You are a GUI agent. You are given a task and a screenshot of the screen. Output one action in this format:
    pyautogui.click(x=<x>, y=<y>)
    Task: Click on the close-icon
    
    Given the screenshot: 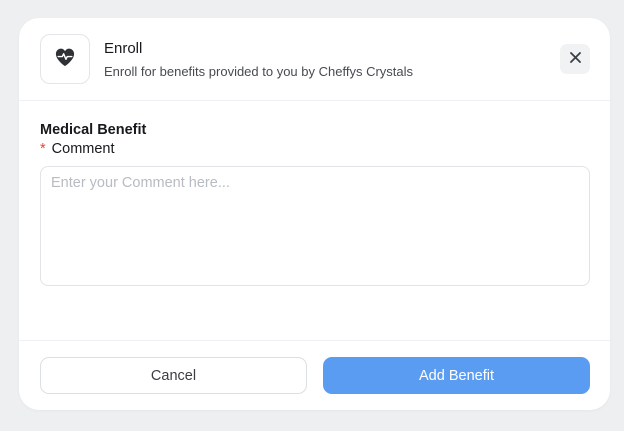 What is the action you would take?
    pyautogui.click(x=575, y=59)
    